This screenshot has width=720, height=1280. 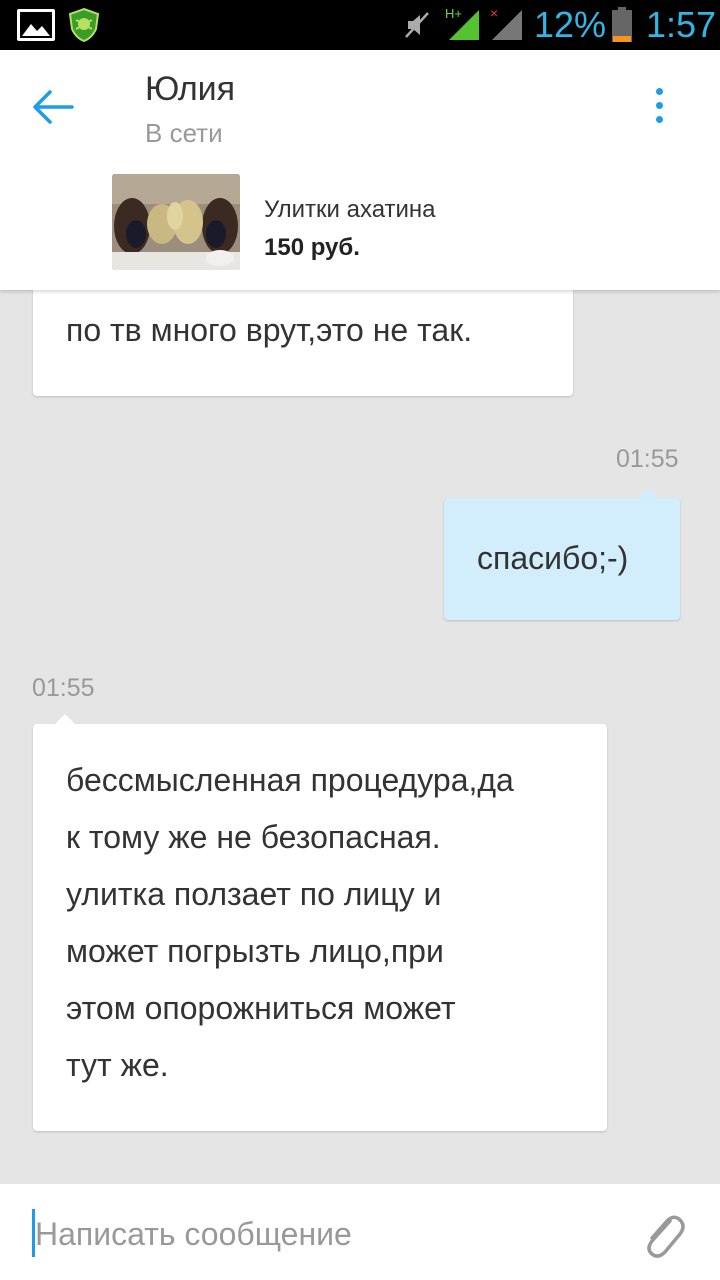 I want to click on product-title: Улитки ахатина, so click(x=350, y=210).